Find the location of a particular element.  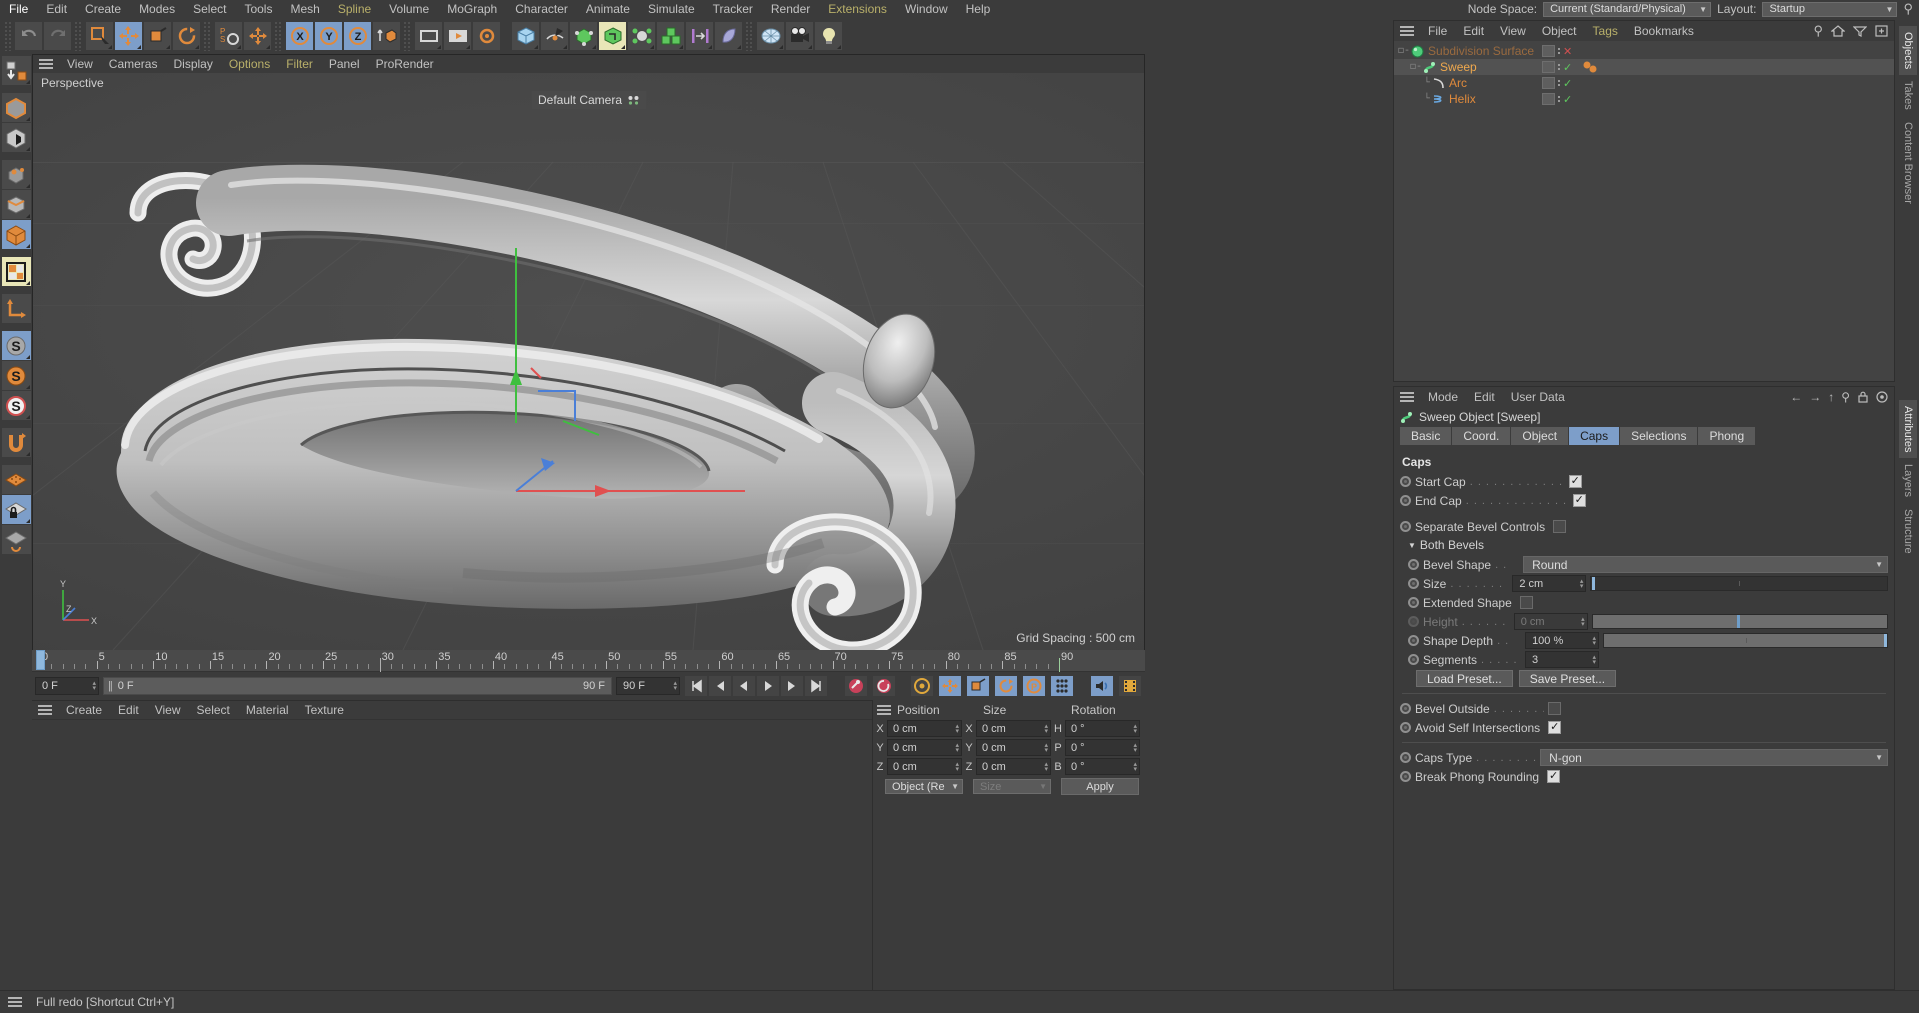

autokeying-button is located at coordinates (884, 686).